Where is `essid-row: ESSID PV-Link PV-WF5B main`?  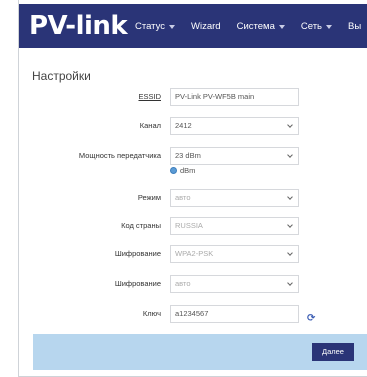 essid-row: ESSID PV-Link PV-WF5B main is located at coordinates (193, 97).